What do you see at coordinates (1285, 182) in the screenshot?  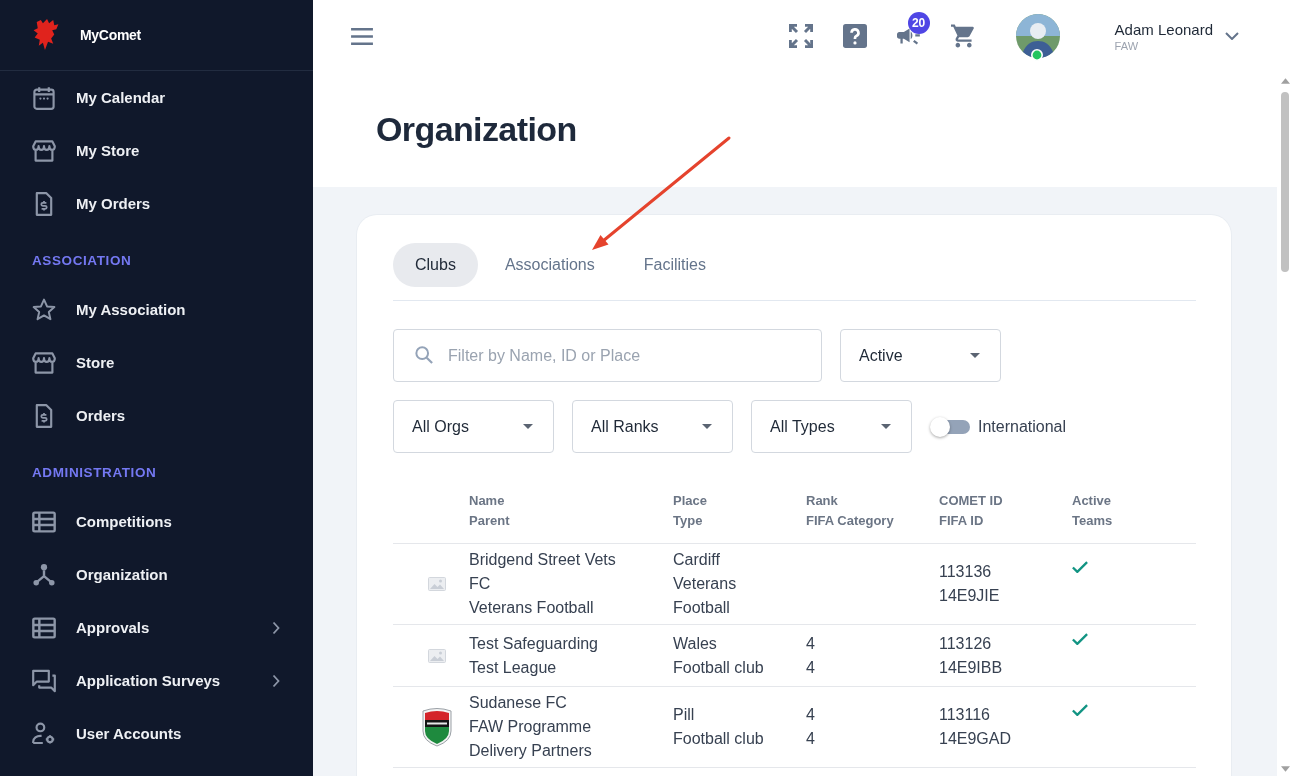 I see `scrollbar-thumb` at bounding box center [1285, 182].